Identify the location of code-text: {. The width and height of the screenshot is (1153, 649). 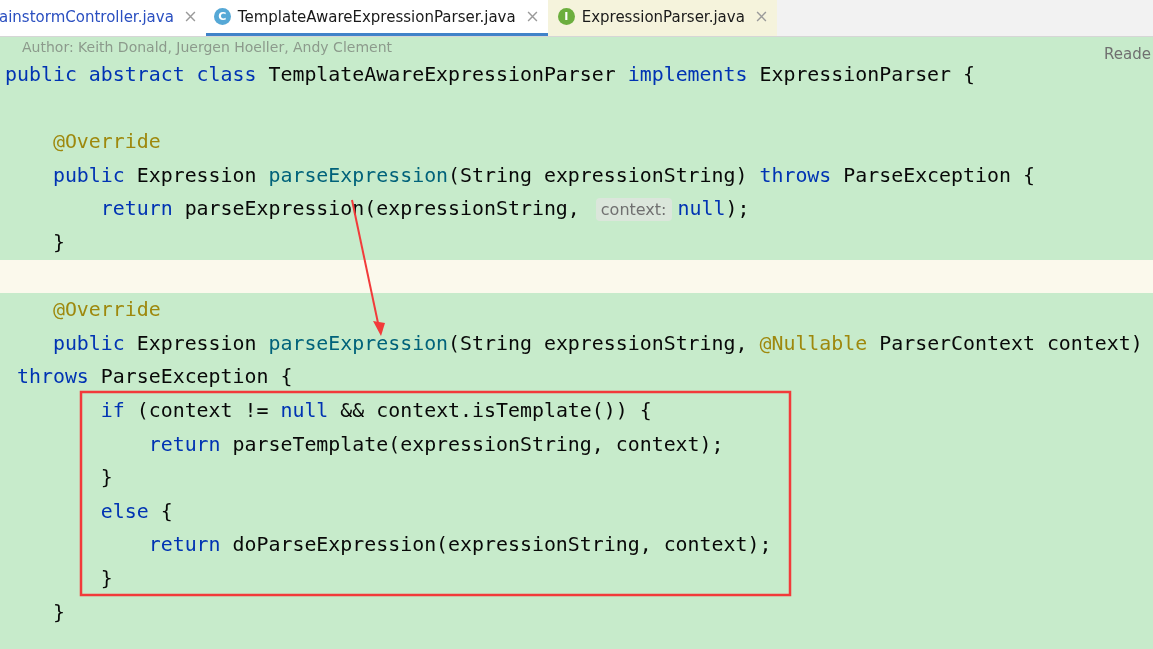
(166, 511).